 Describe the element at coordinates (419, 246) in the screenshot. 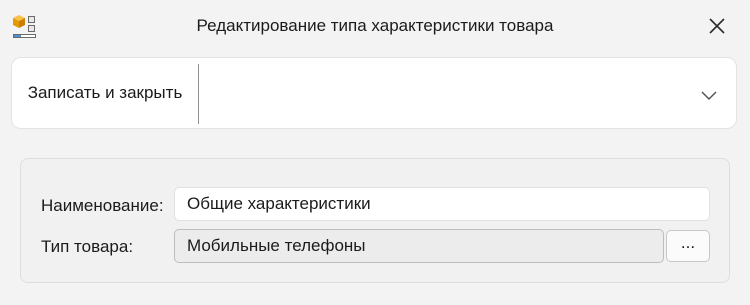

I see `product-type-field: Мобильные телефоны` at that location.